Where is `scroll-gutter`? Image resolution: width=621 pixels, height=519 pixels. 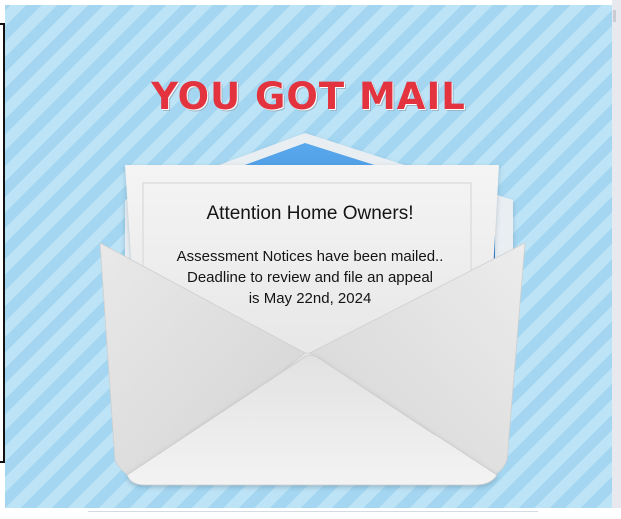 scroll-gutter is located at coordinates (616, 259).